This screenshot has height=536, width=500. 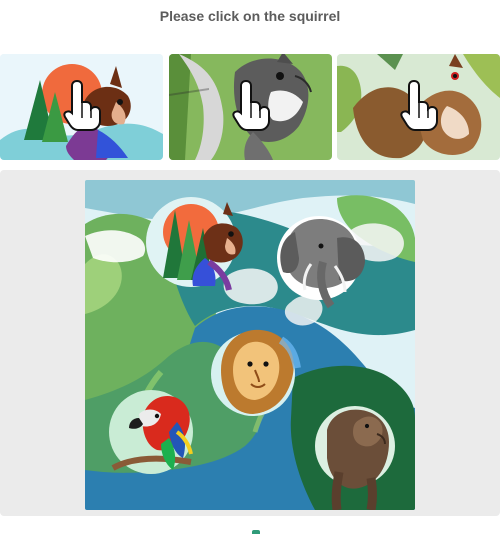 What do you see at coordinates (256, 532) in the screenshot?
I see `footer-accent` at bounding box center [256, 532].